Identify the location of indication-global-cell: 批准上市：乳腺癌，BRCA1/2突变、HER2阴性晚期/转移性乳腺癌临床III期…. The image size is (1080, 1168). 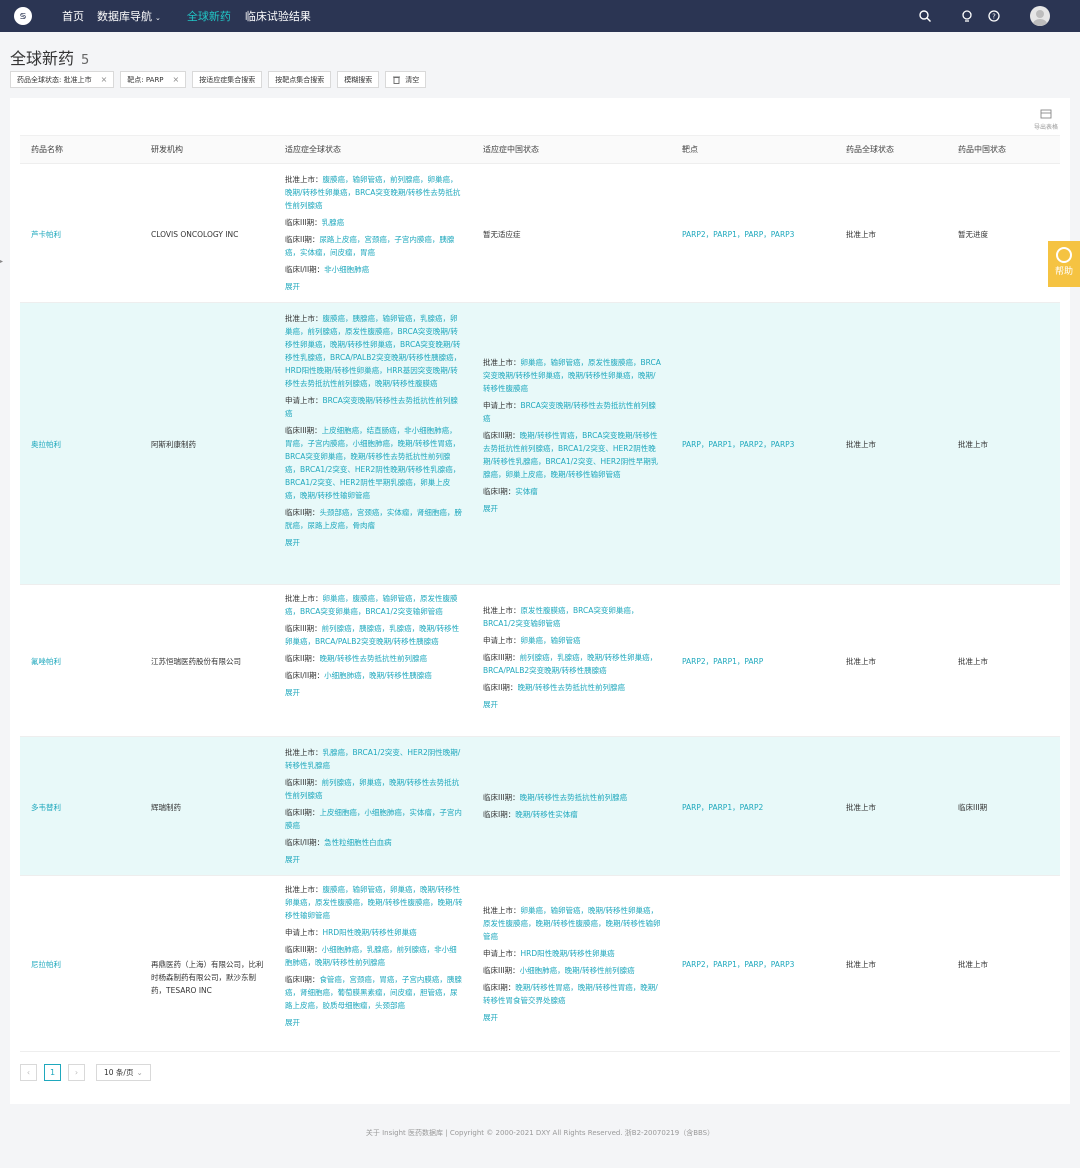
(374, 806).